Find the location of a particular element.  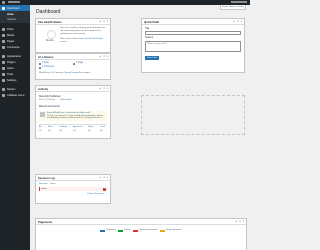

sidebar-item-label: Media is located at coordinates (11, 35).